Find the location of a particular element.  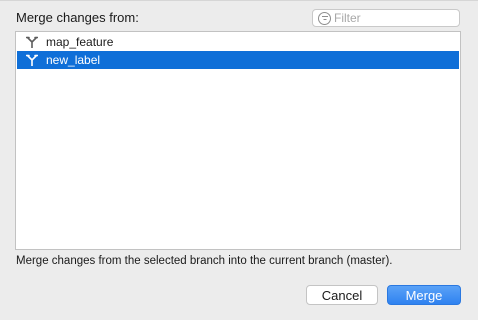

filter-field is located at coordinates (386, 18).